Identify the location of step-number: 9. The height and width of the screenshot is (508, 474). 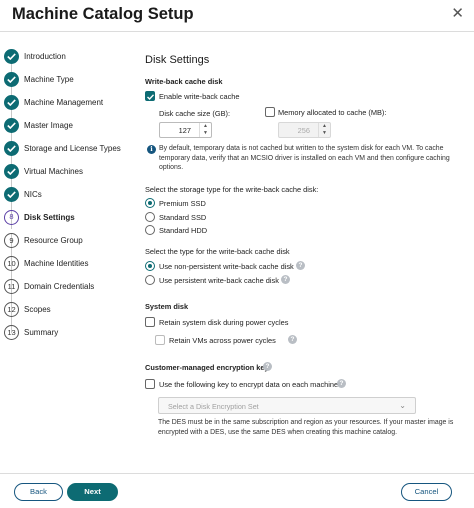
(11, 240).